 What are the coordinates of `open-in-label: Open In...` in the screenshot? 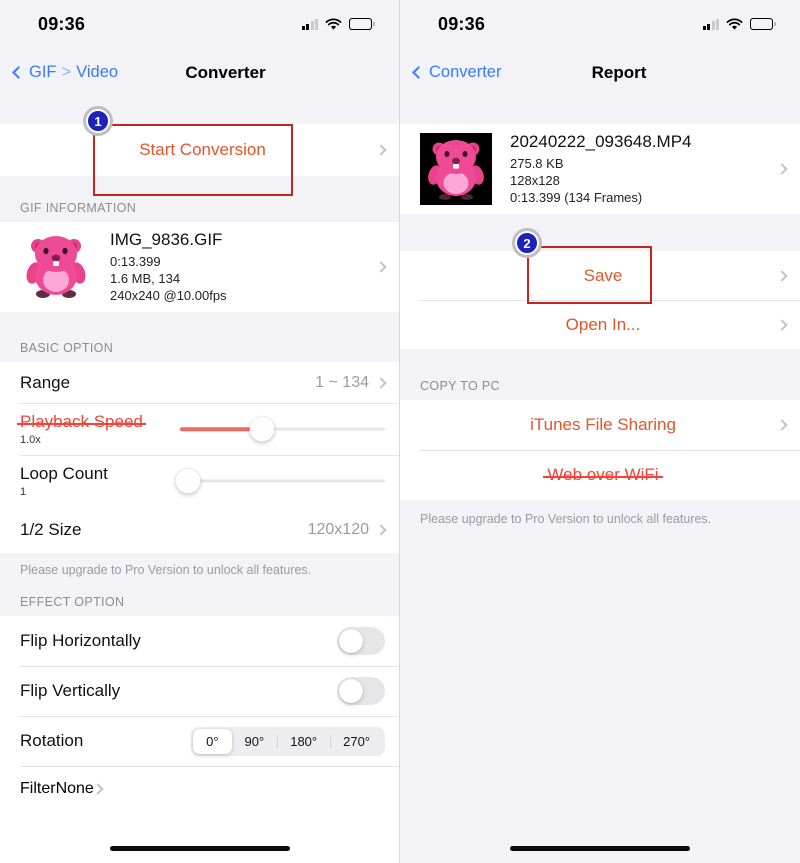 It's located at (603, 324).